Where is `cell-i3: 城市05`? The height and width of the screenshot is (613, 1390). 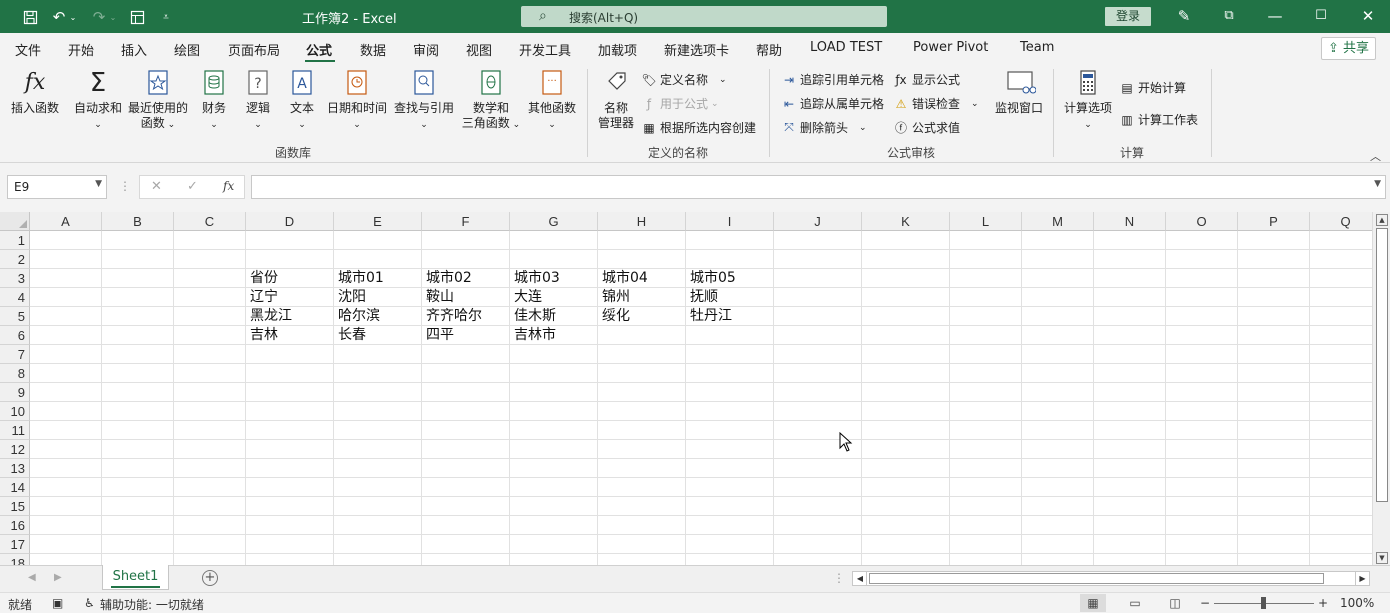 cell-i3: 城市05 is located at coordinates (730, 278).